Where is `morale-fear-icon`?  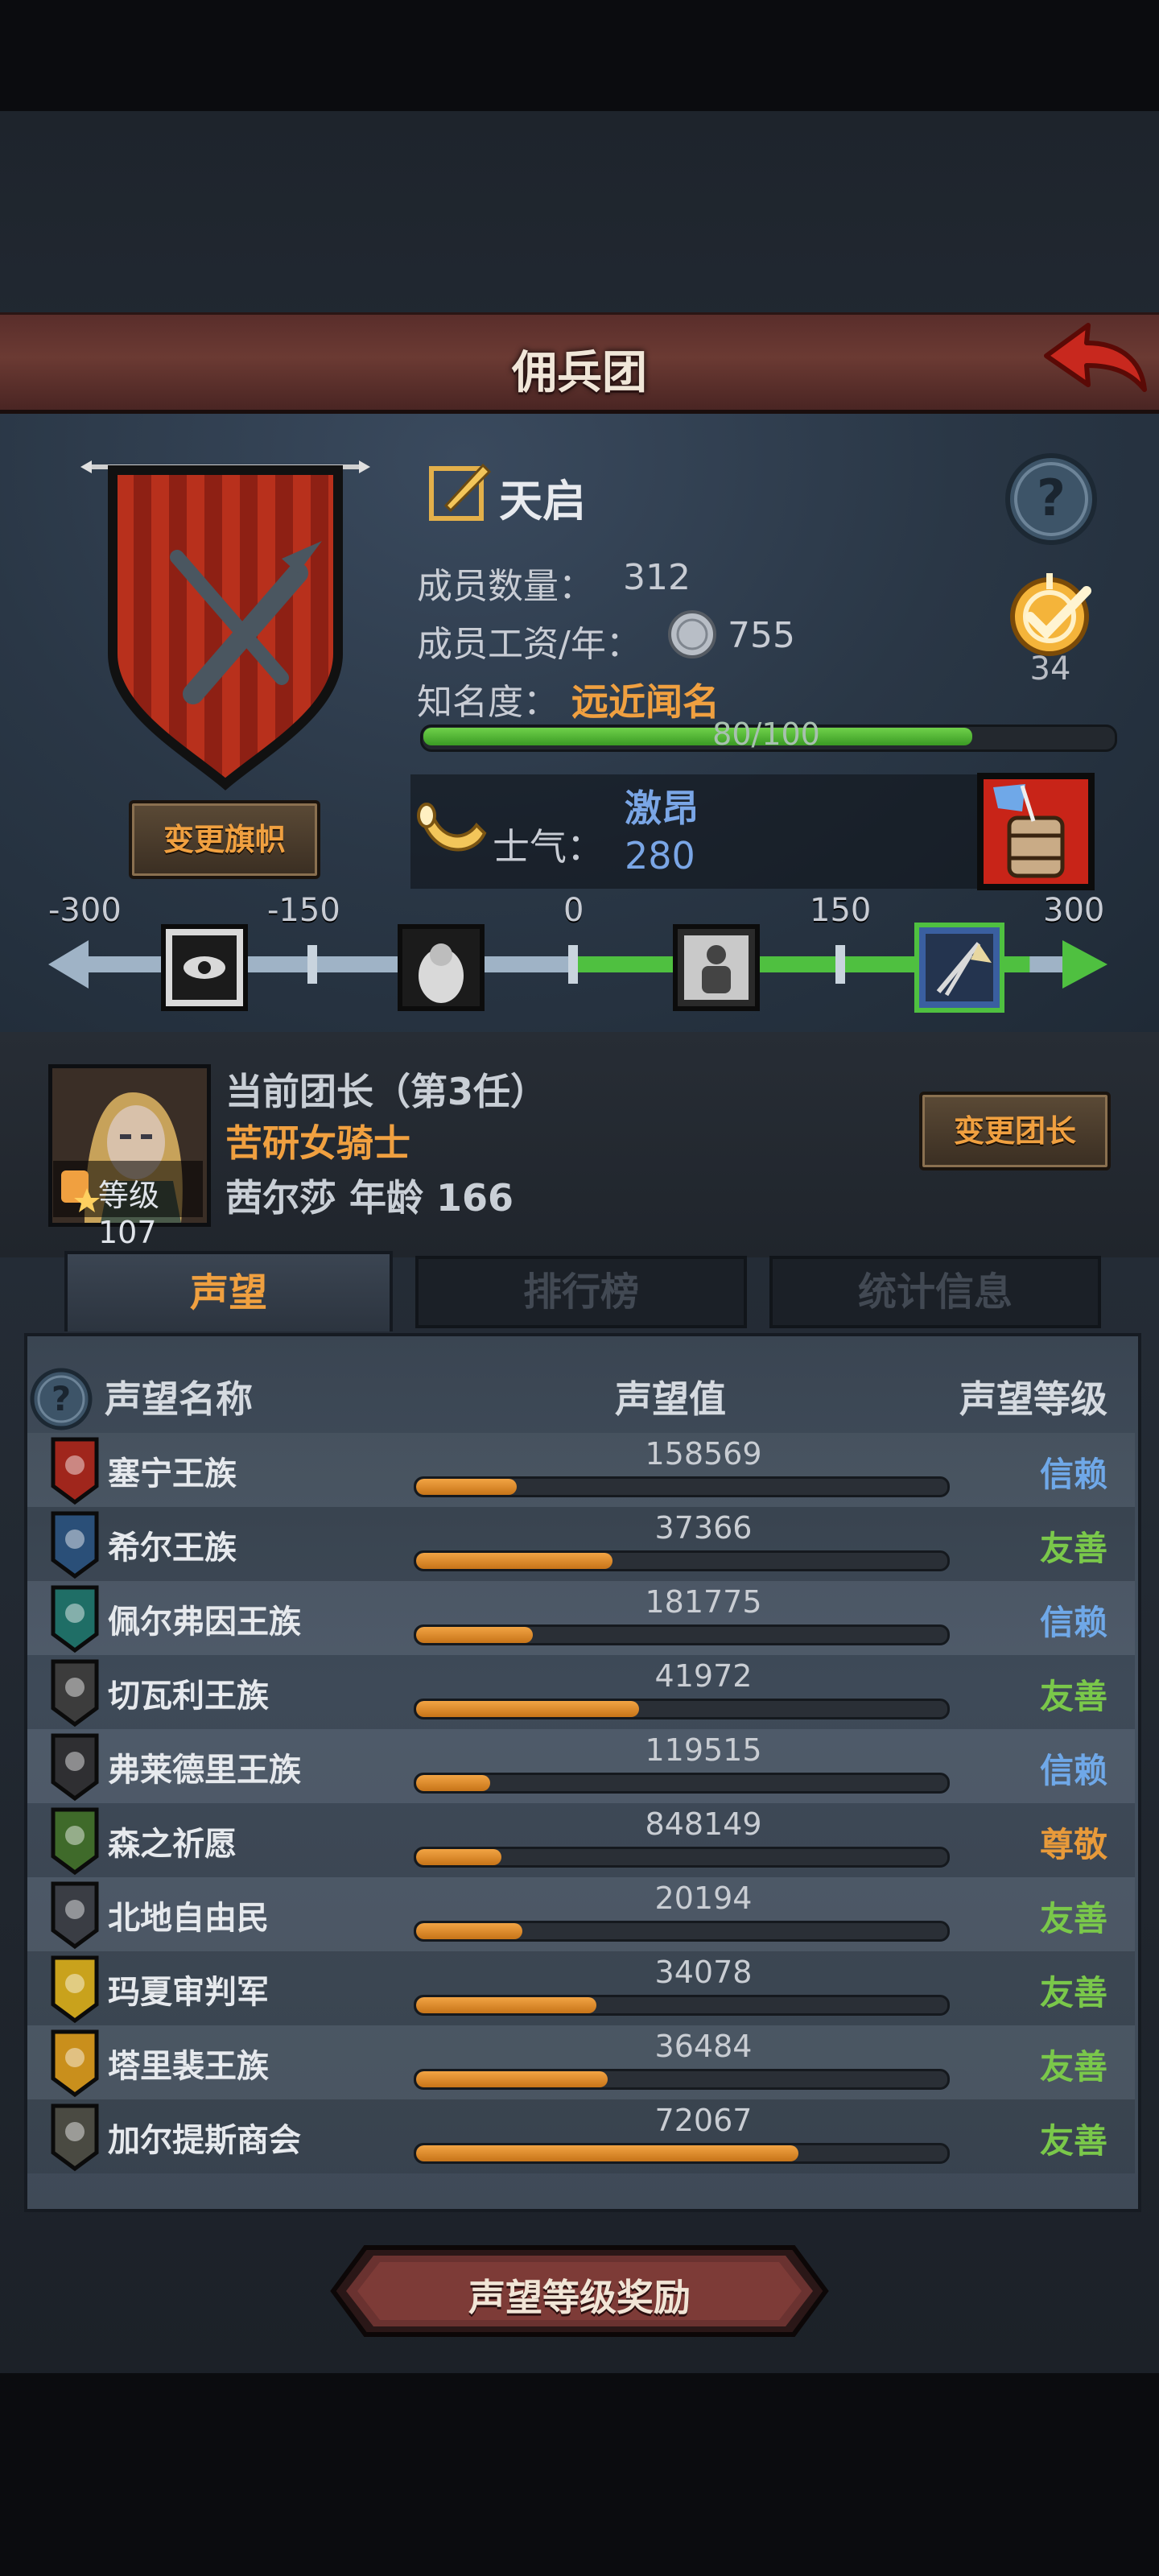 morale-fear-icon is located at coordinates (441, 967).